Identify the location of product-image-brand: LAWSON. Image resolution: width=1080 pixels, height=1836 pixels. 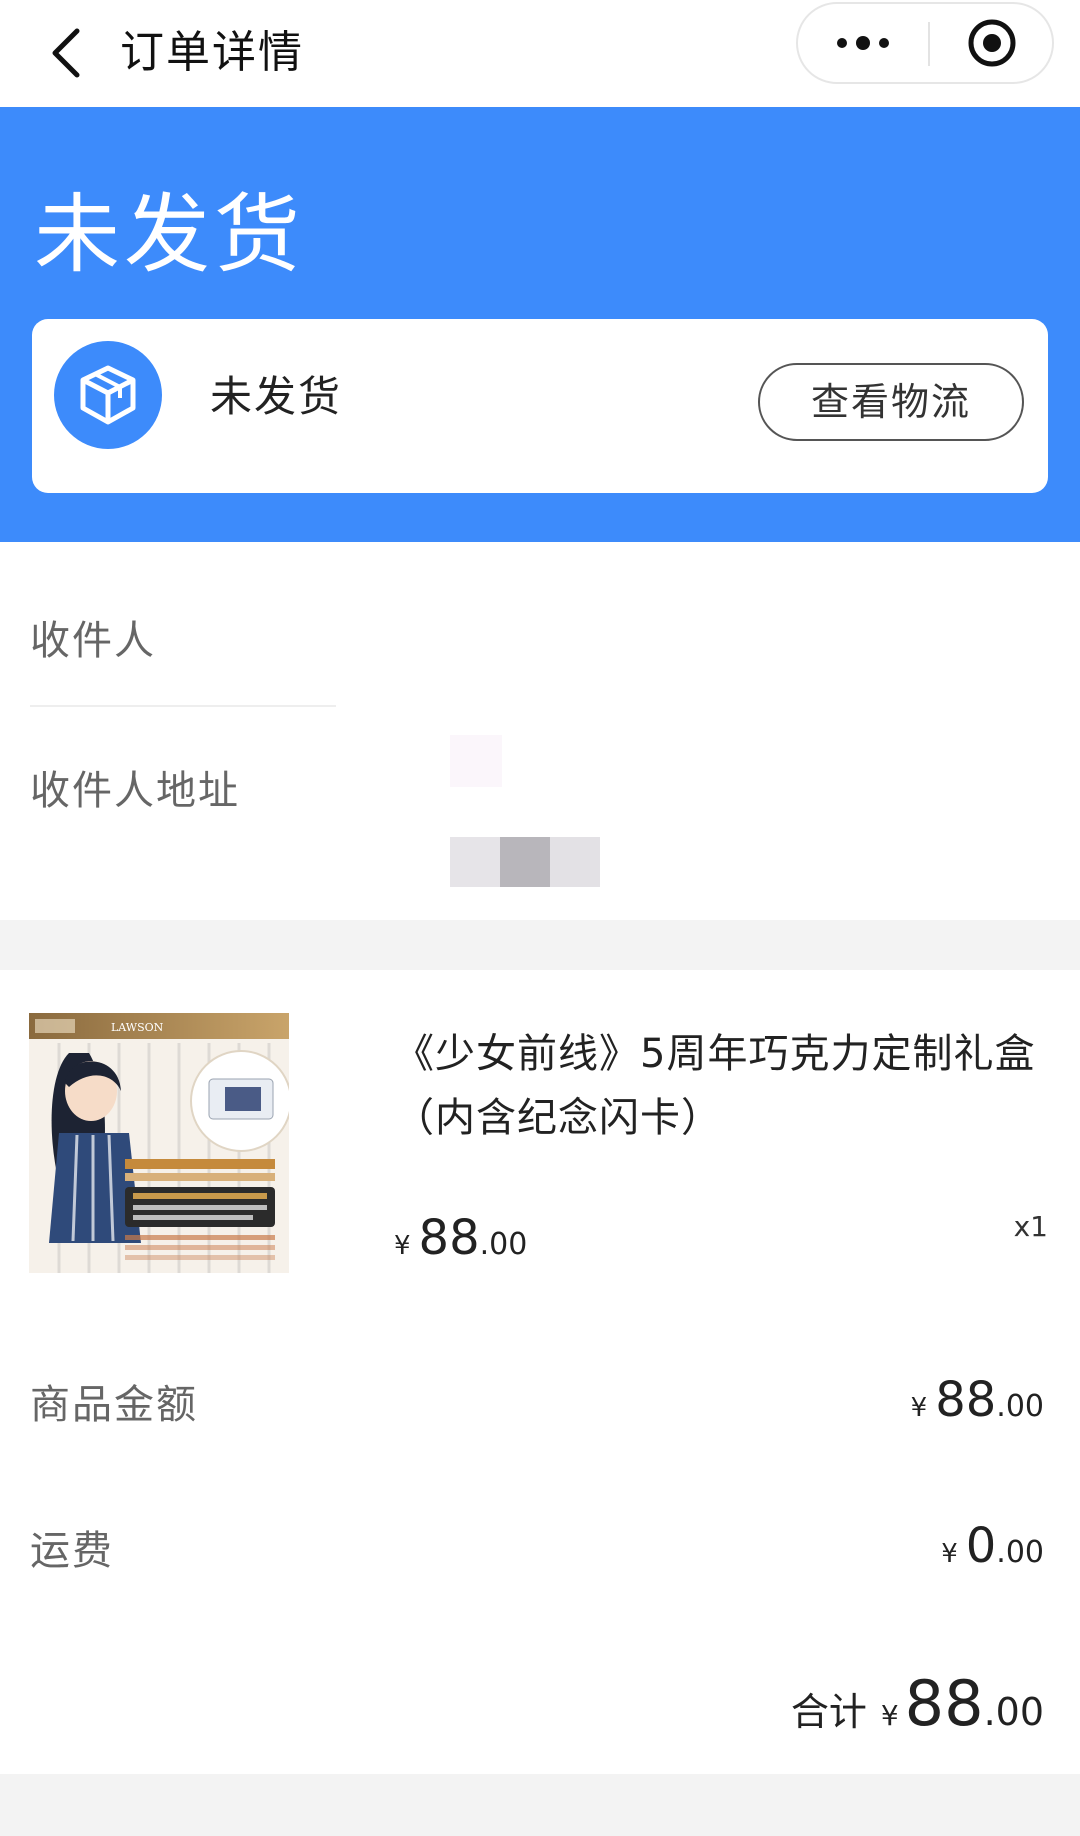
(137, 1027).